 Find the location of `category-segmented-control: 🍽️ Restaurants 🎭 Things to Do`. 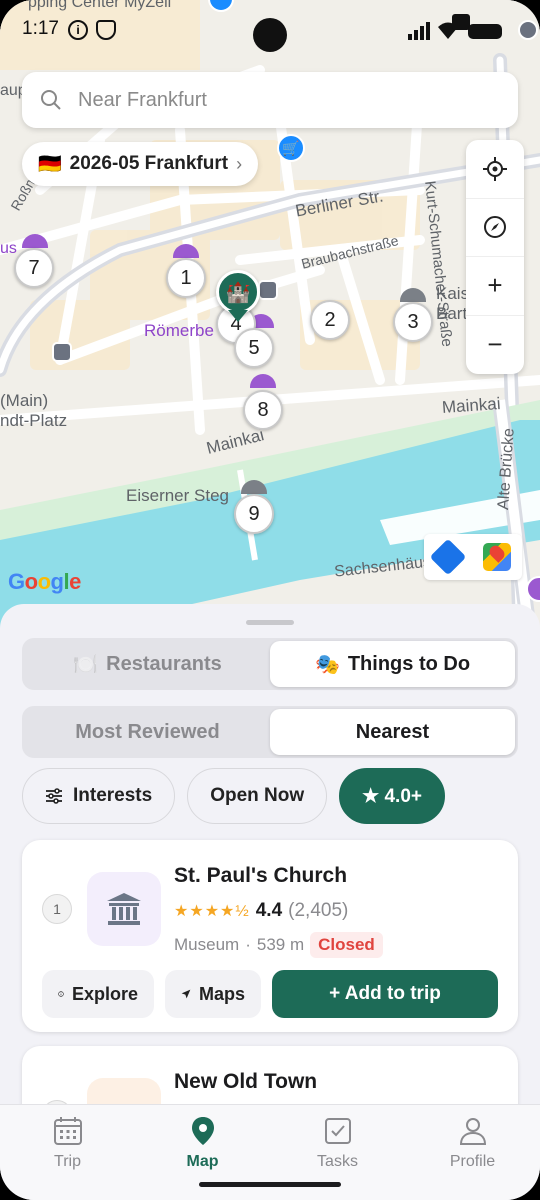

category-segmented-control: 🍽️ Restaurants 🎭 Things to Do is located at coordinates (270, 664).